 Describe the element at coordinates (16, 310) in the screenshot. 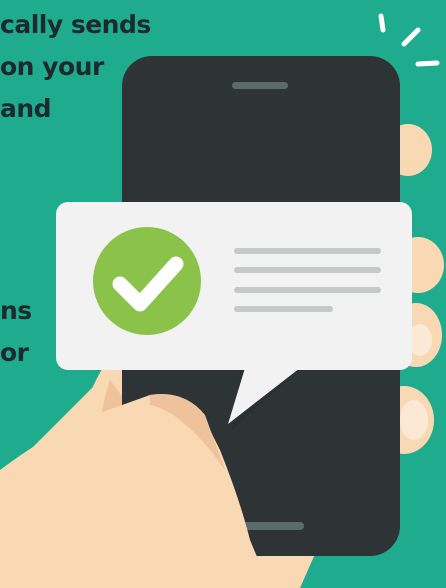

I see `caption-line-4: ns` at that location.